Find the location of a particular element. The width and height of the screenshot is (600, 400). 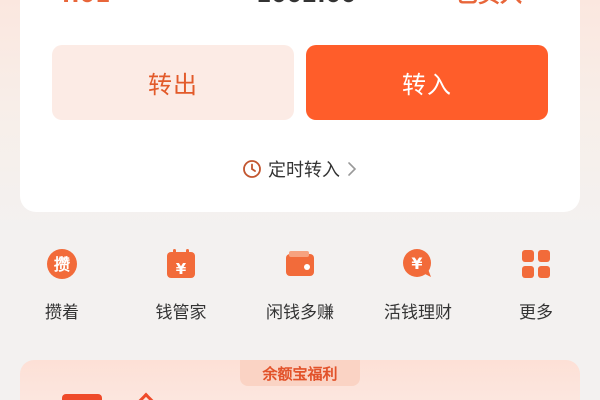

quick-item-label: 活钱理财 is located at coordinates (418, 313).